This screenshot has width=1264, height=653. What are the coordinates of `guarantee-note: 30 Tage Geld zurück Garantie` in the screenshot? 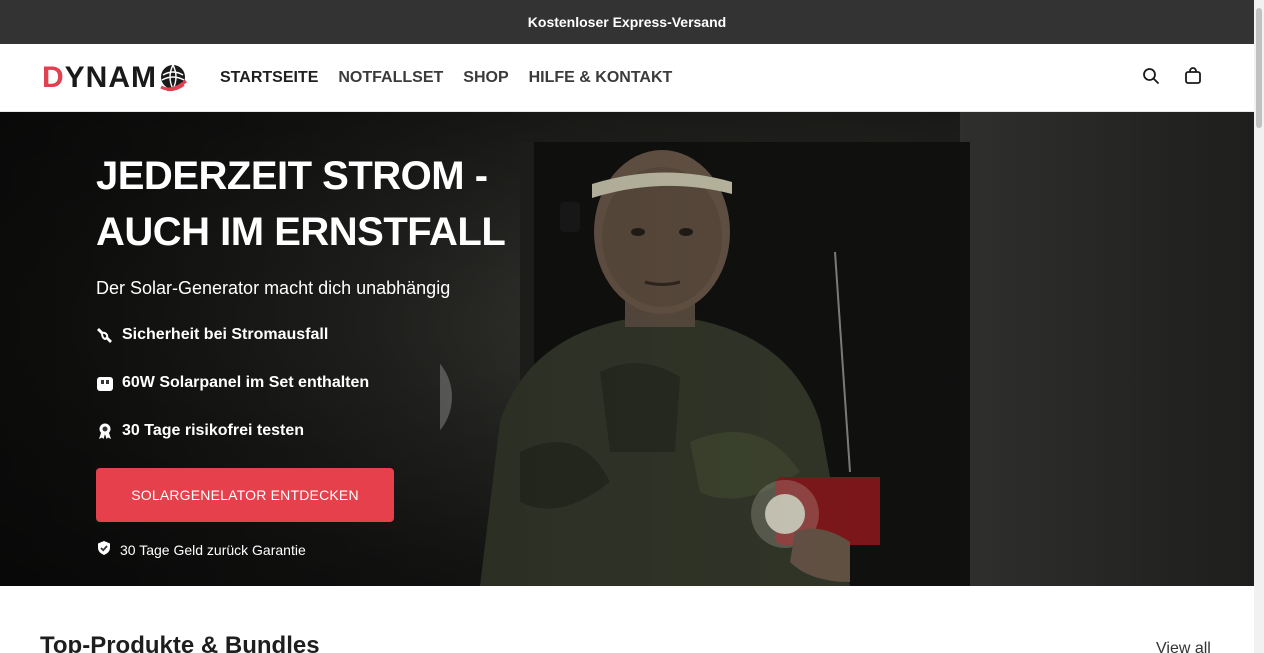 It's located at (201, 549).